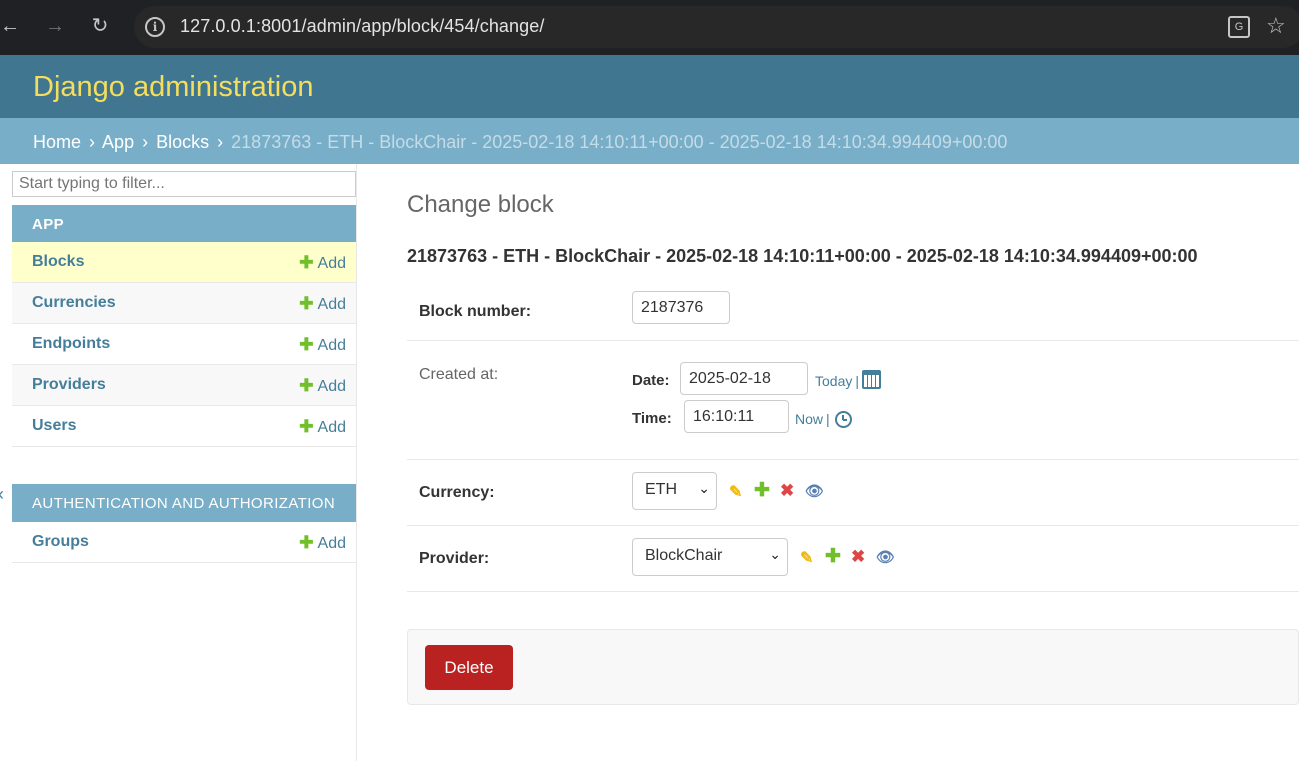 This screenshot has height=761, width=1299. I want to click on currency-select: ETH ⌄, so click(674, 491).